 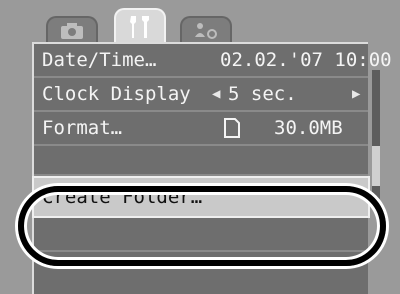 I want to click on camera-icon, so click(x=72, y=31).